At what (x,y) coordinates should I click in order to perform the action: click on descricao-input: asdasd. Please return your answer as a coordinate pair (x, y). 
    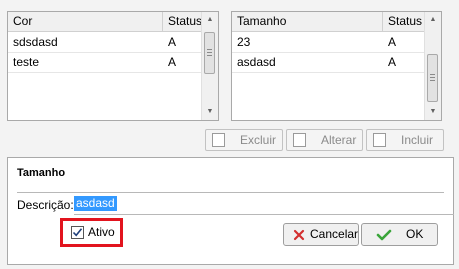
    Looking at the image, I should click on (264, 205).